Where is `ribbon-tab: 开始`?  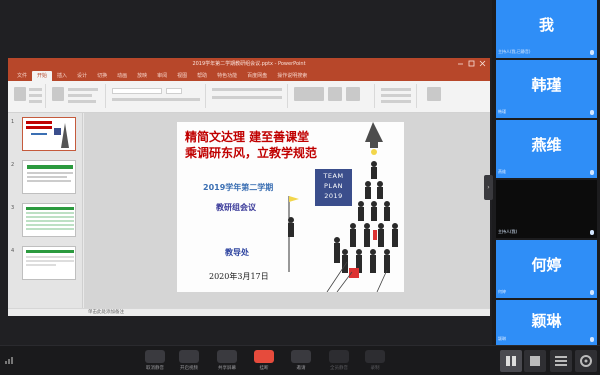
ribbon-tab: 开始 is located at coordinates (42, 76).